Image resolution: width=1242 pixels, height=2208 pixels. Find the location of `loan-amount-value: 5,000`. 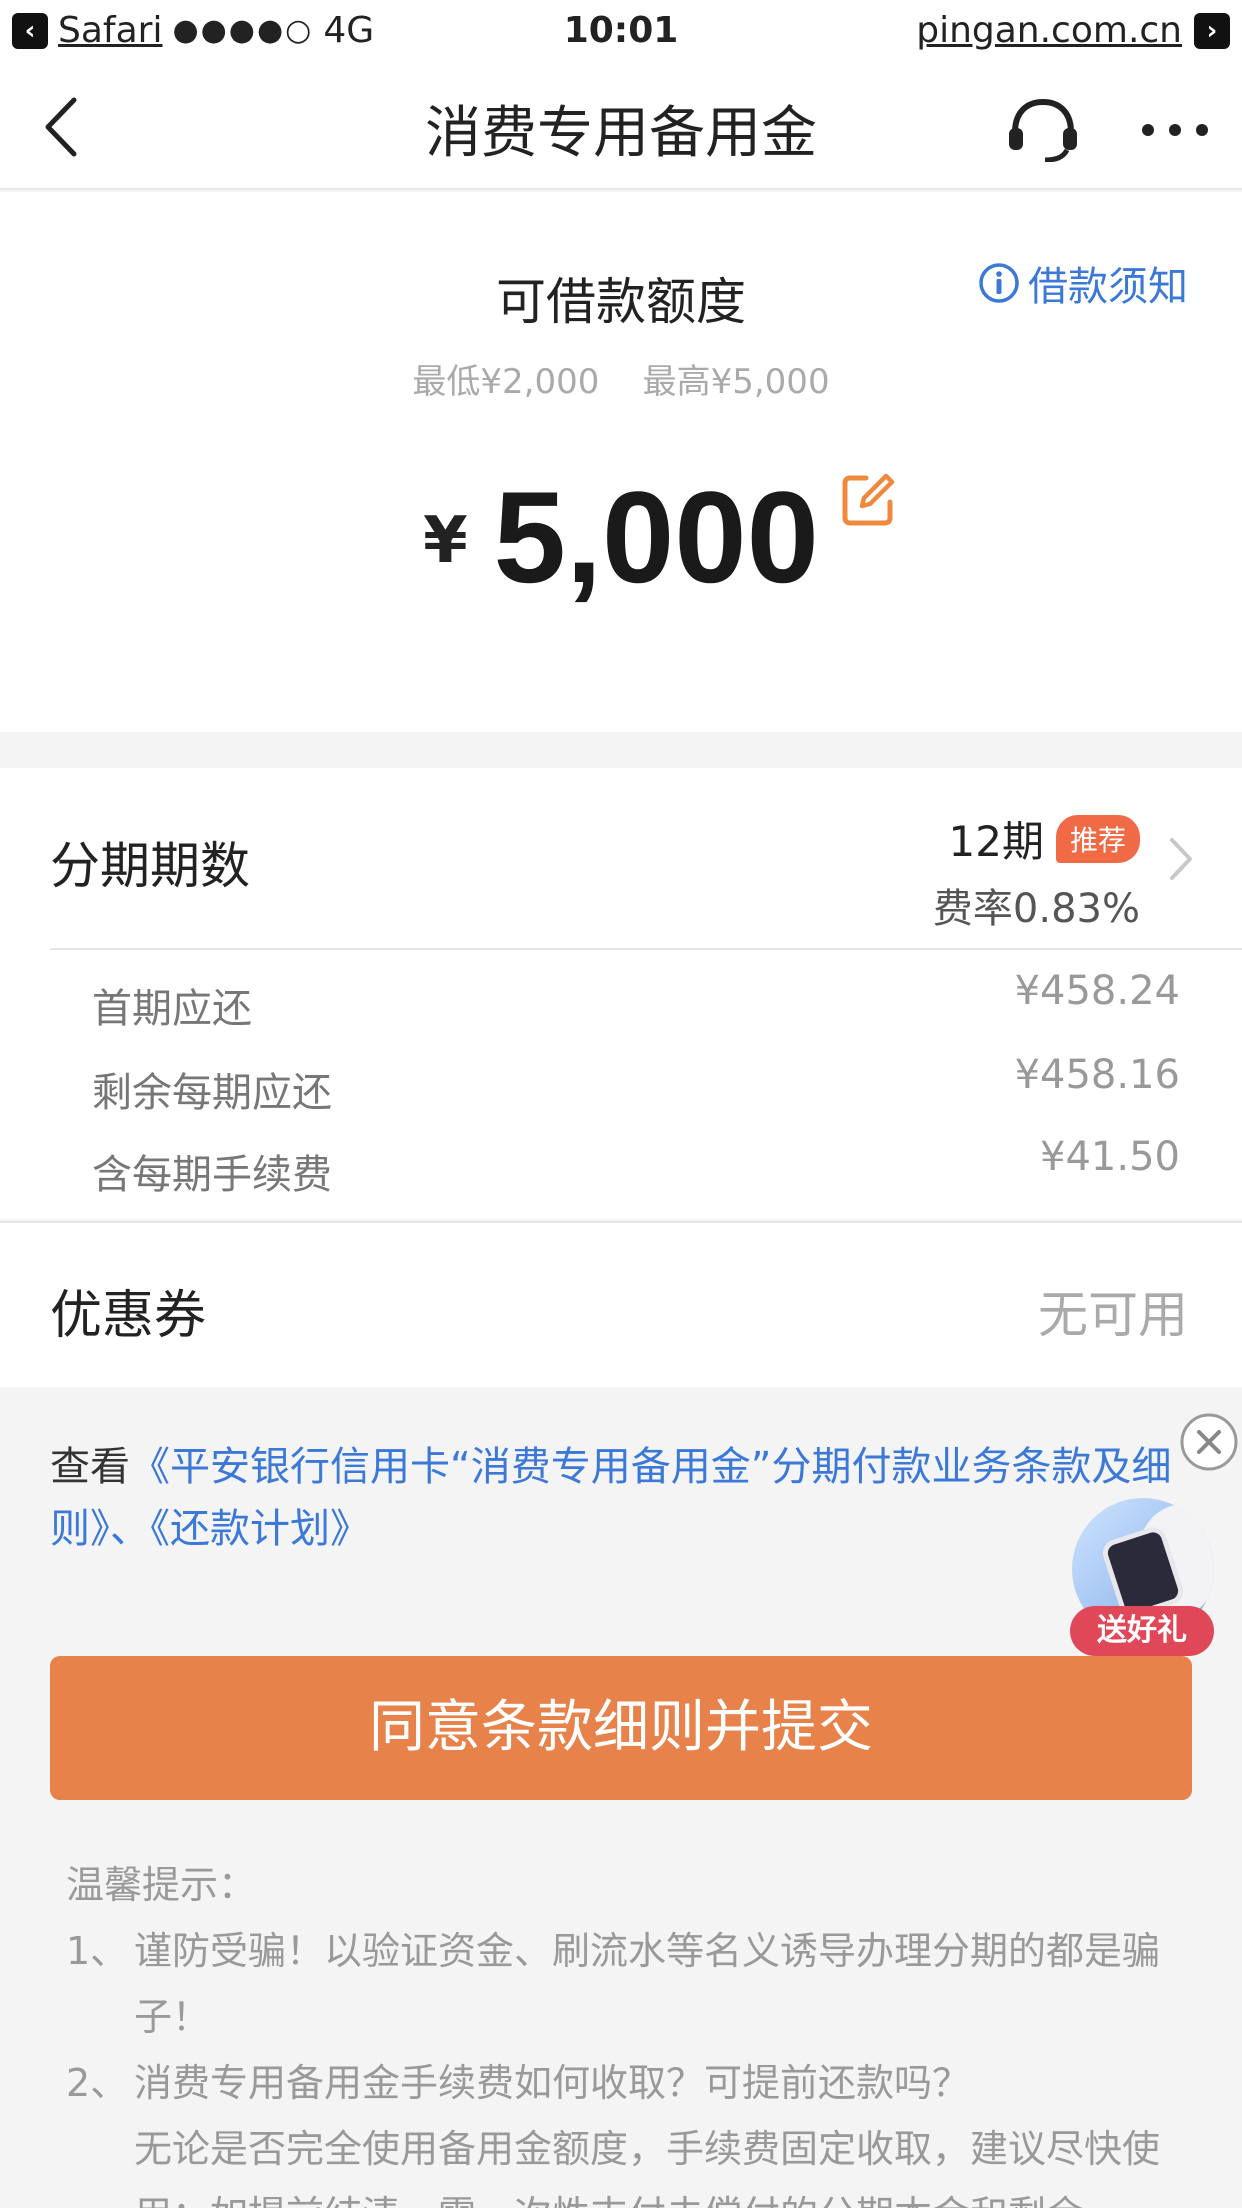

loan-amount-value: 5,000 is located at coordinates (656, 537).